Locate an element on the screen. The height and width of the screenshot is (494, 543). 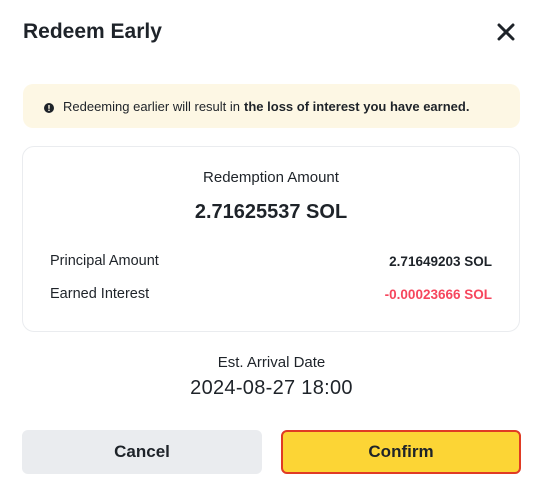
cancel-button: Cancel is located at coordinates (142, 452).